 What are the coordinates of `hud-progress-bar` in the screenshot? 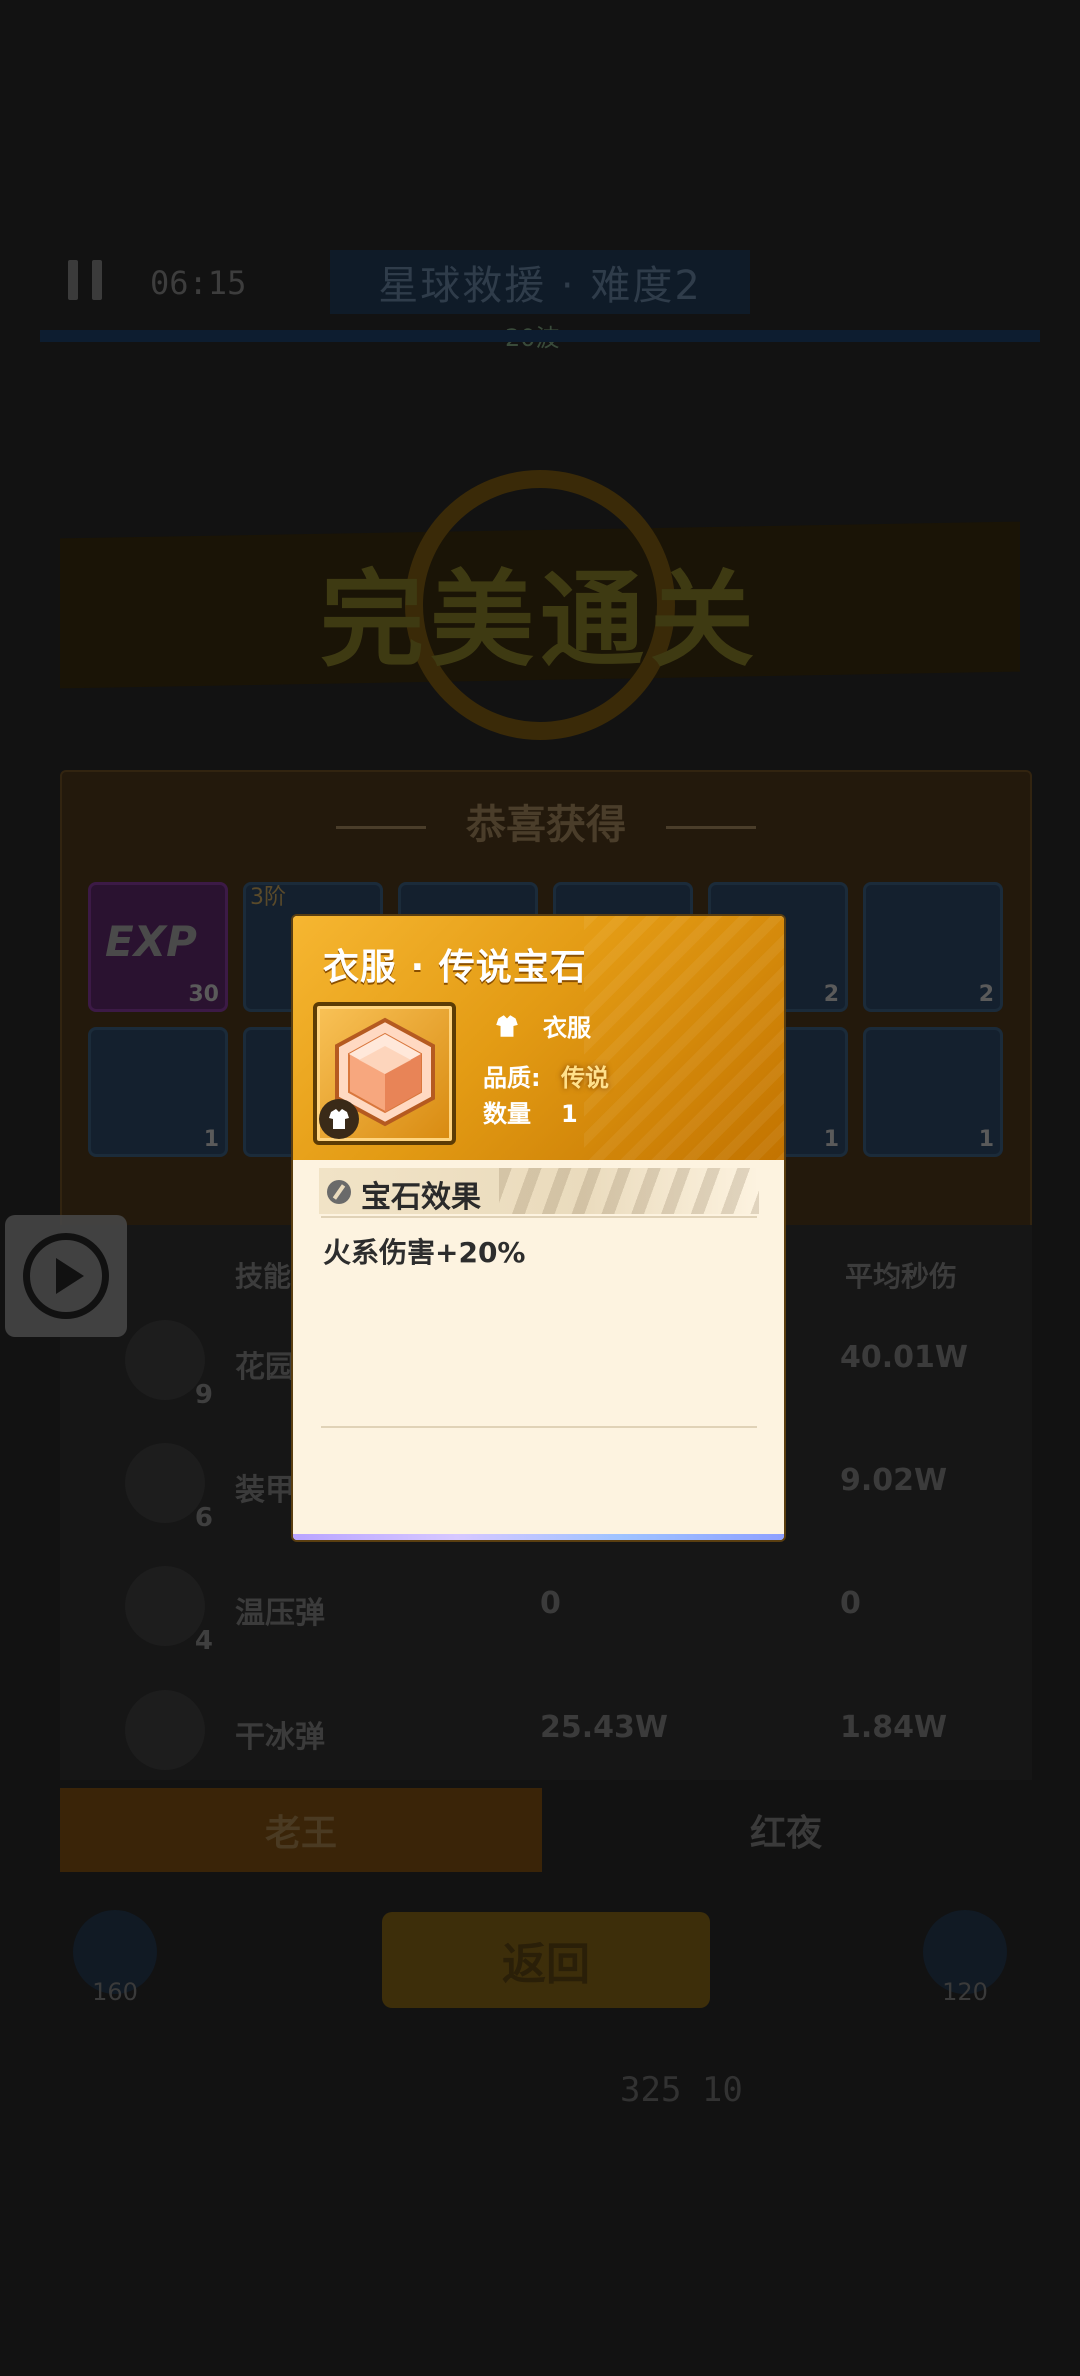 It's located at (540, 336).